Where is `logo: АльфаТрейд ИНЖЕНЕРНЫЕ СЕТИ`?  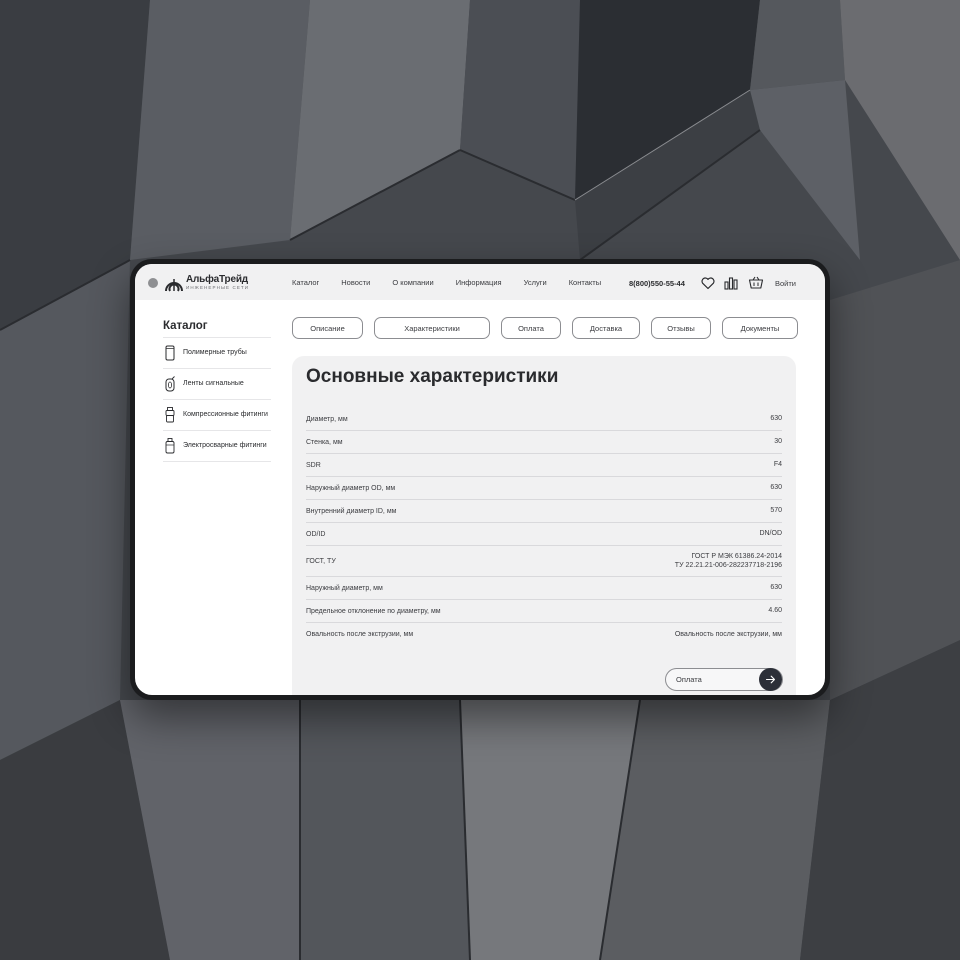 logo: АльфаТрейд ИНЖЕНЕРНЫЕ СЕТИ is located at coordinates (206, 283).